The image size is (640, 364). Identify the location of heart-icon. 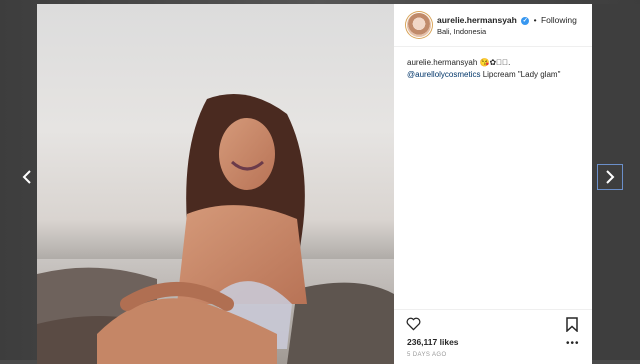
(413, 324).